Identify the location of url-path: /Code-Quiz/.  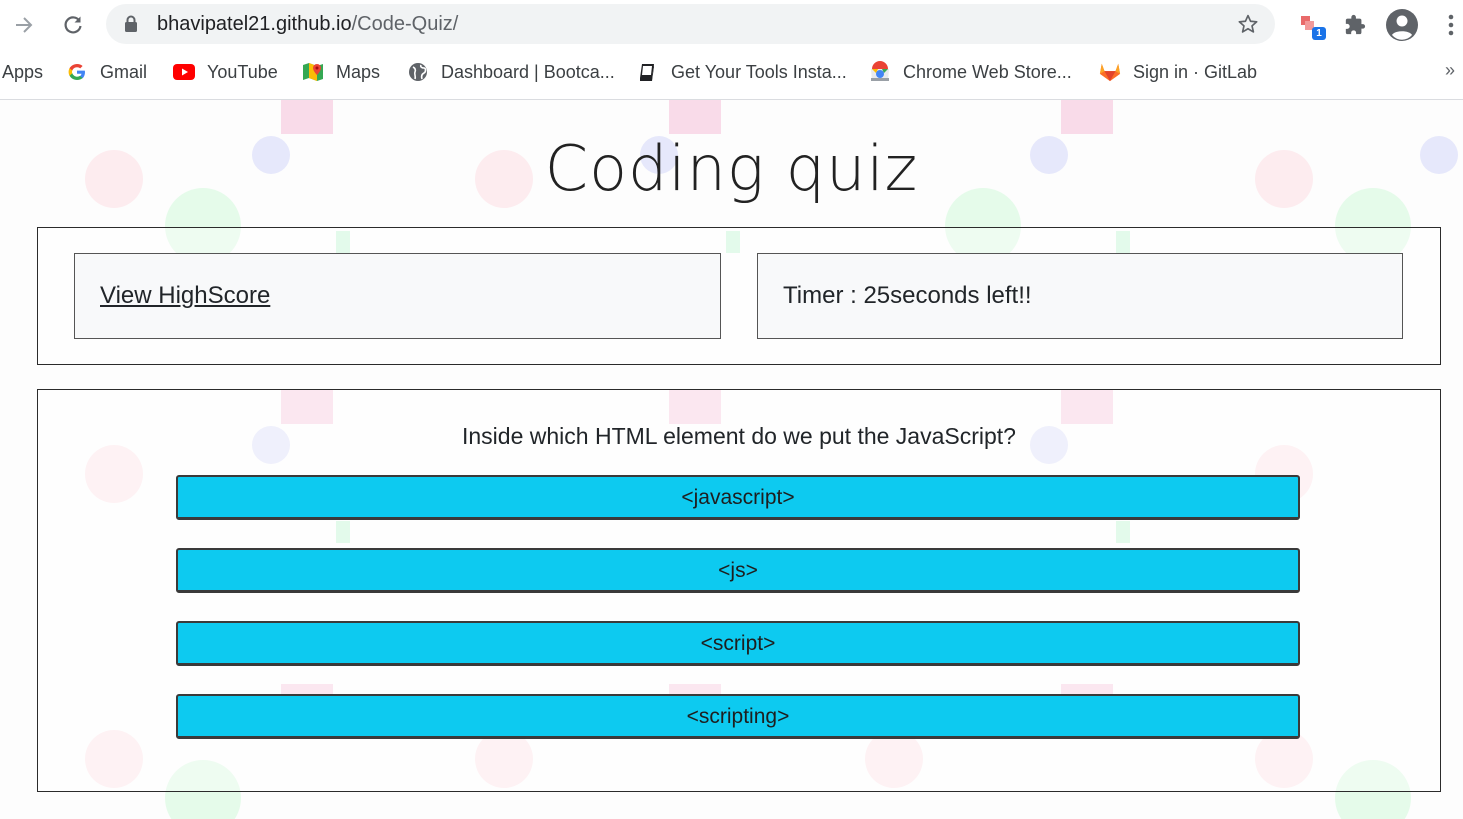
(405, 24).